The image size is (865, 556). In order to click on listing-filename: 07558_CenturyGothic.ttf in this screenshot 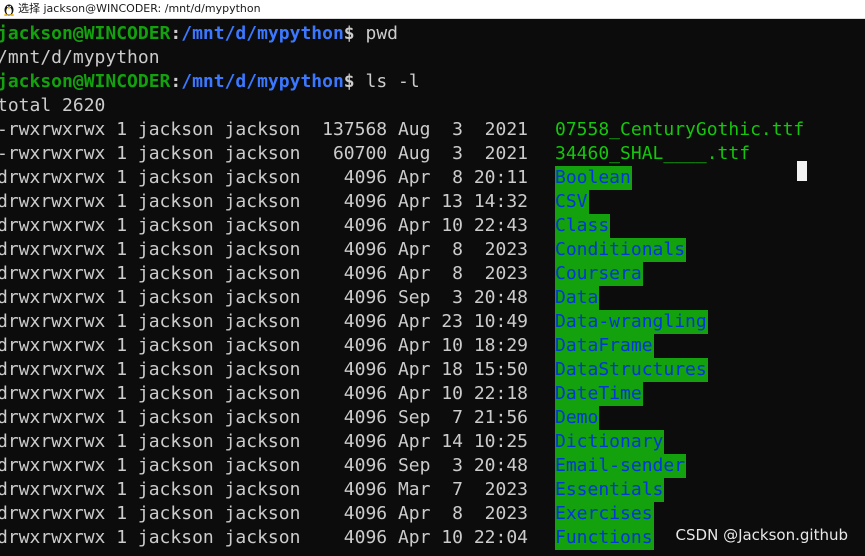, I will do `click(679, 130)`.